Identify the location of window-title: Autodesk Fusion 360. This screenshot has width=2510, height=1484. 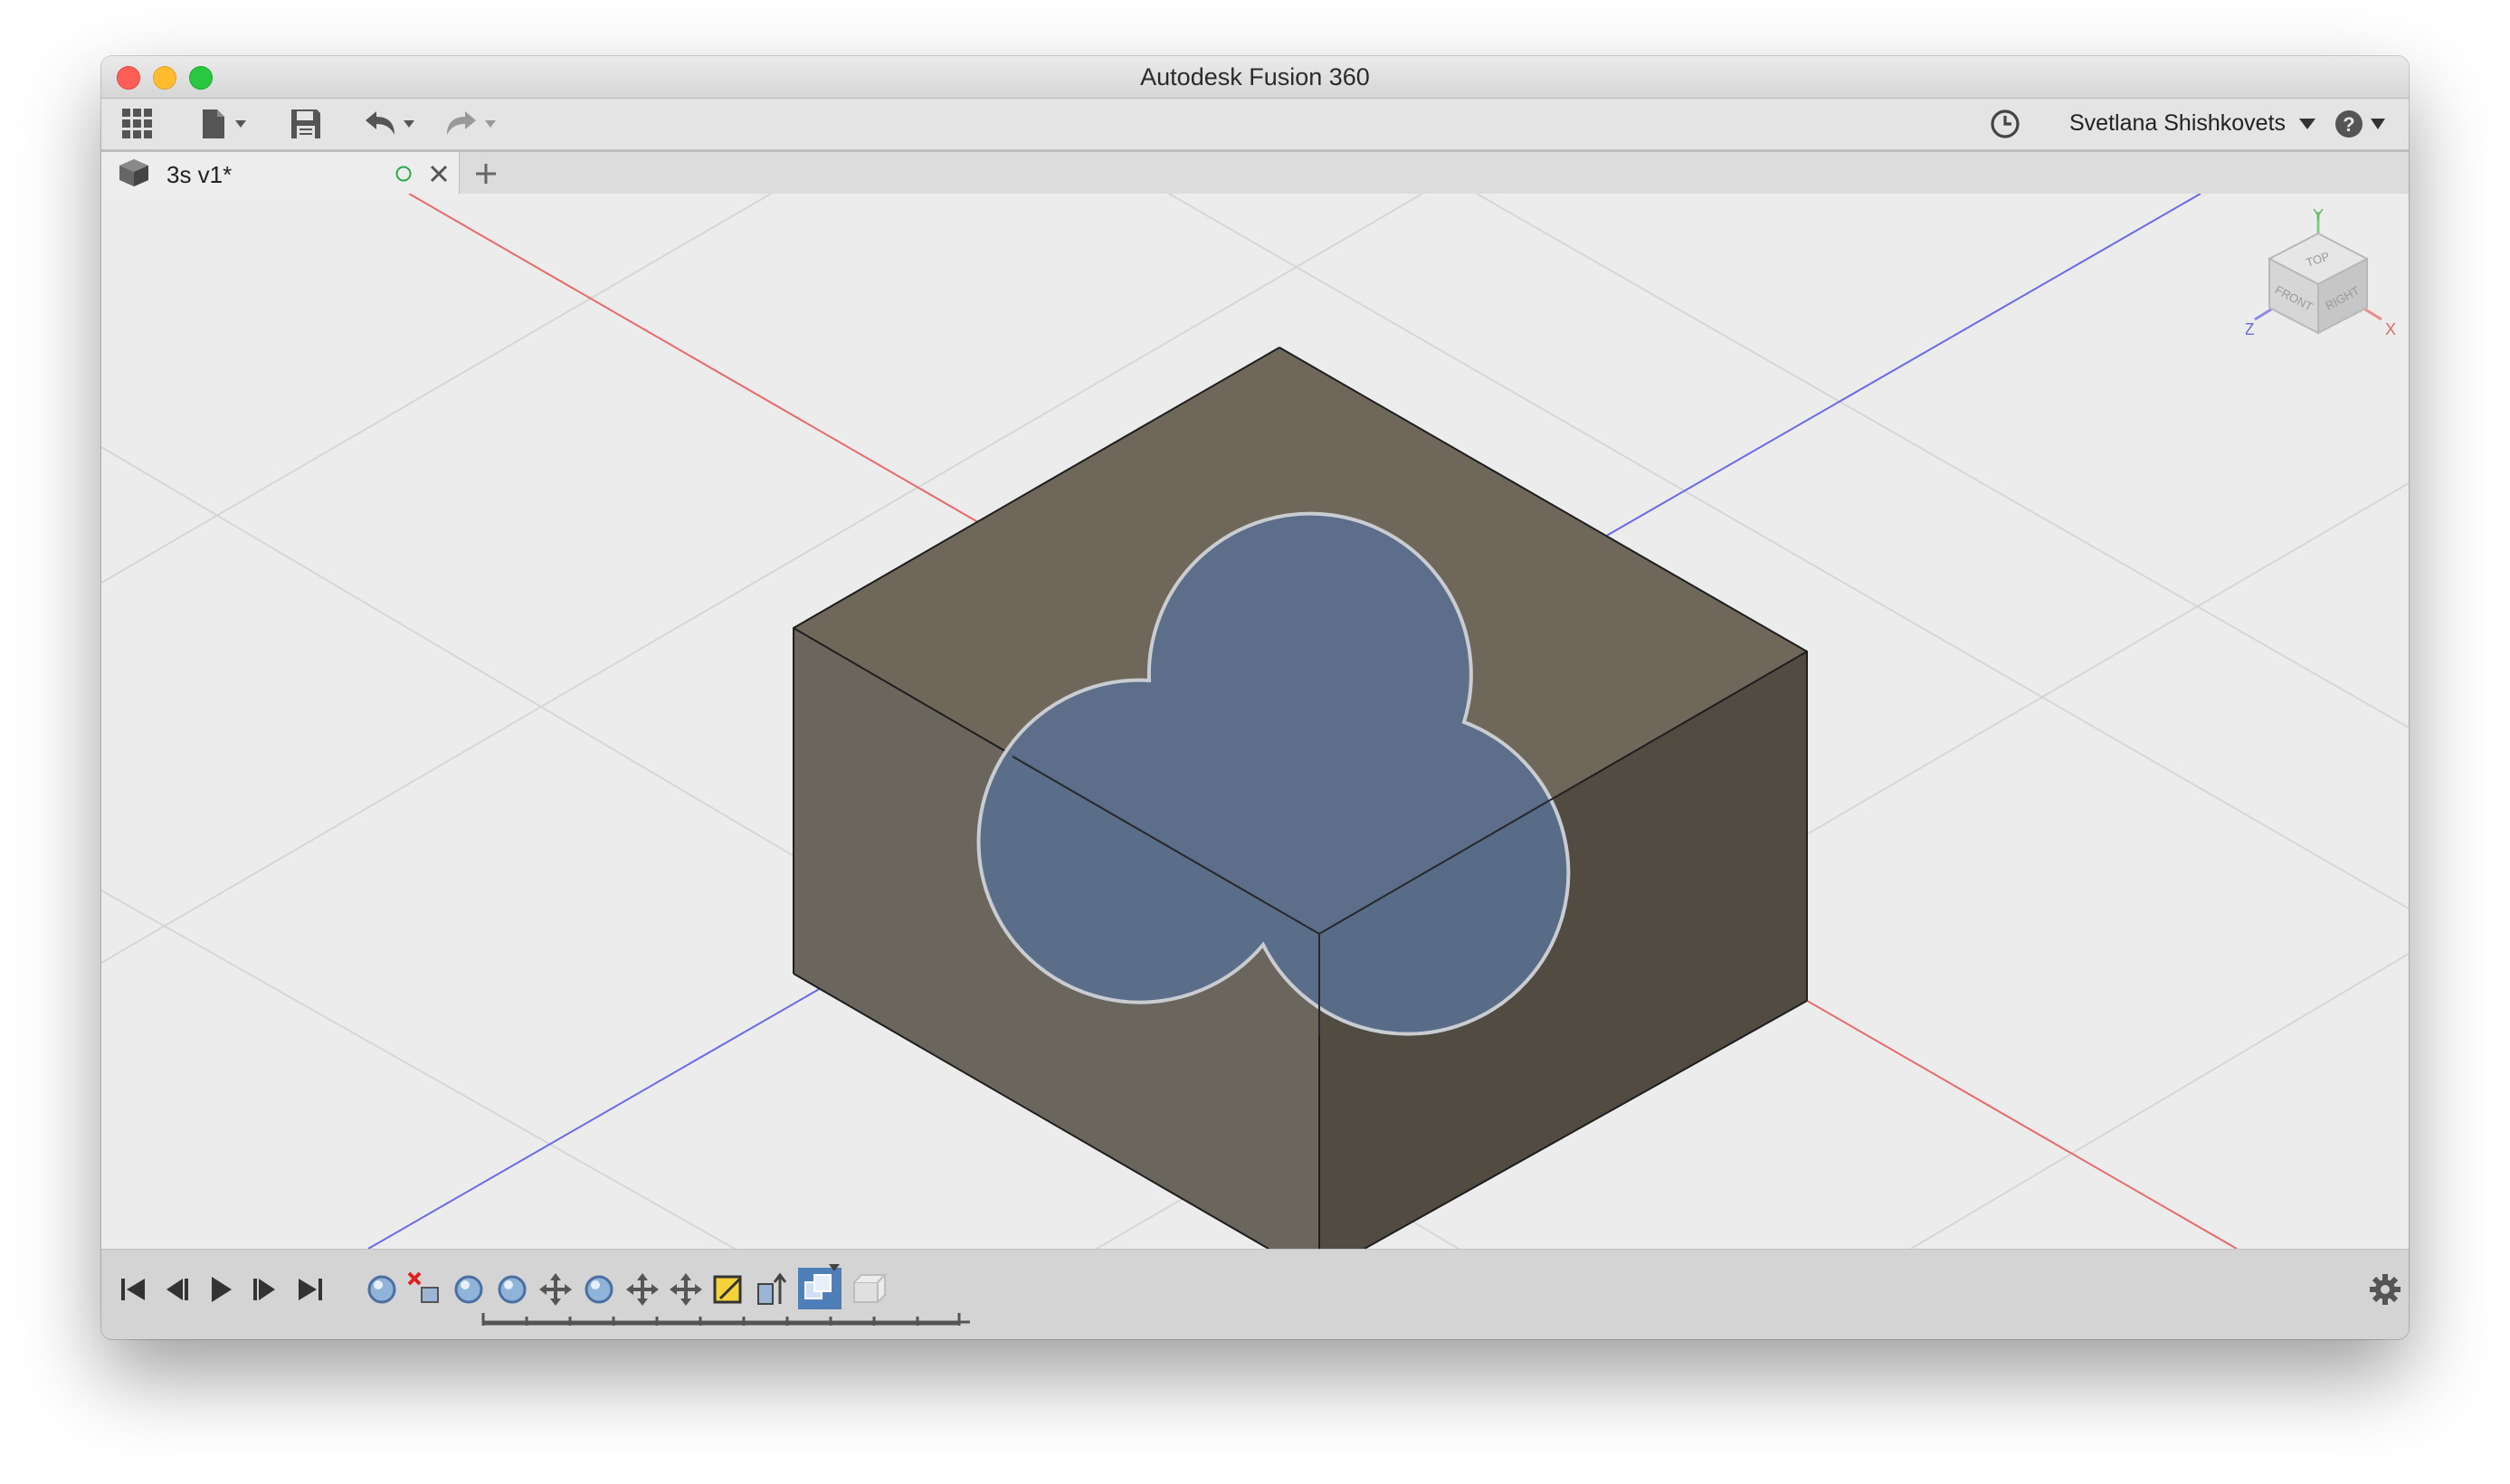
(1255, 76).